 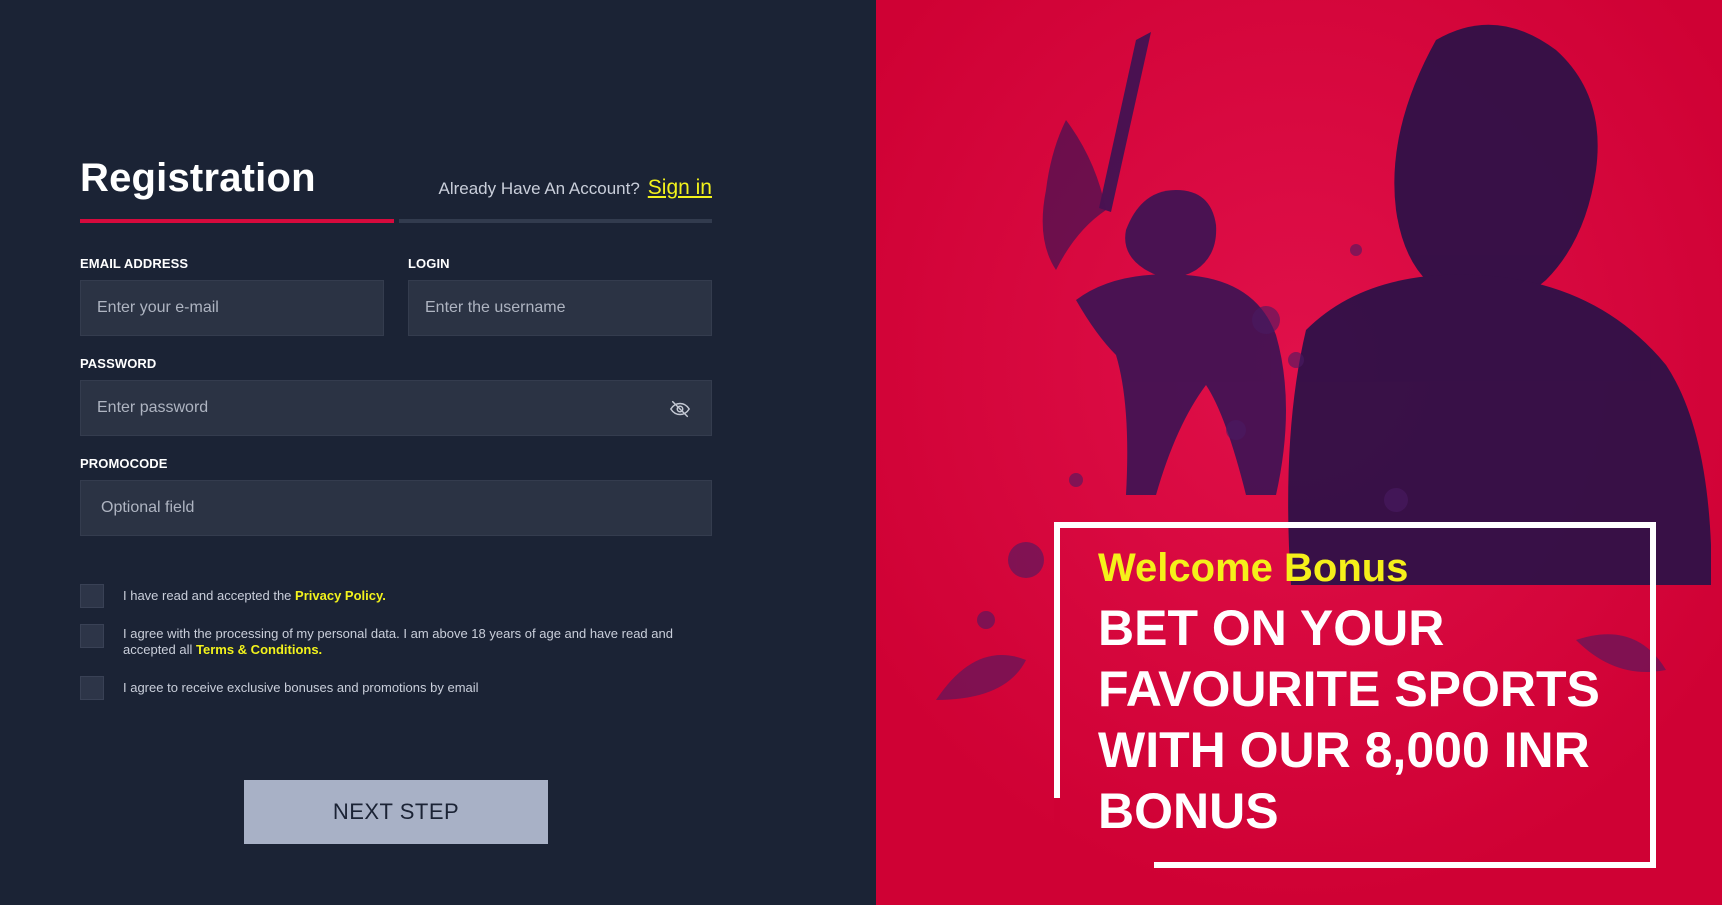 I want to click on email-label: EMAIL ADDRESS, so click(x=134, y=263).